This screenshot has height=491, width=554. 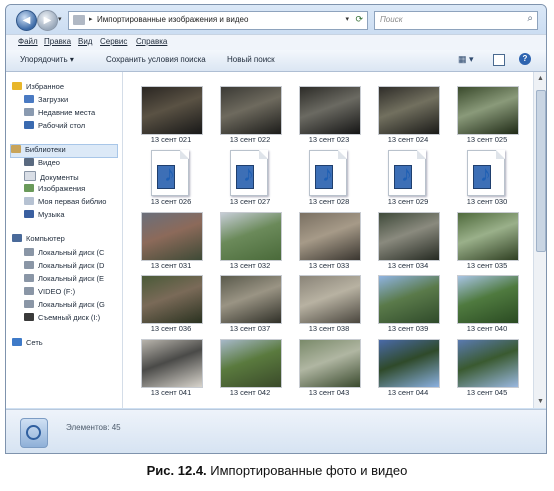 What do you see at coordinates (408, 370) in the screenshot?
I see `photo-file-item: 13 сент 044` at bounding box center [408, 370].